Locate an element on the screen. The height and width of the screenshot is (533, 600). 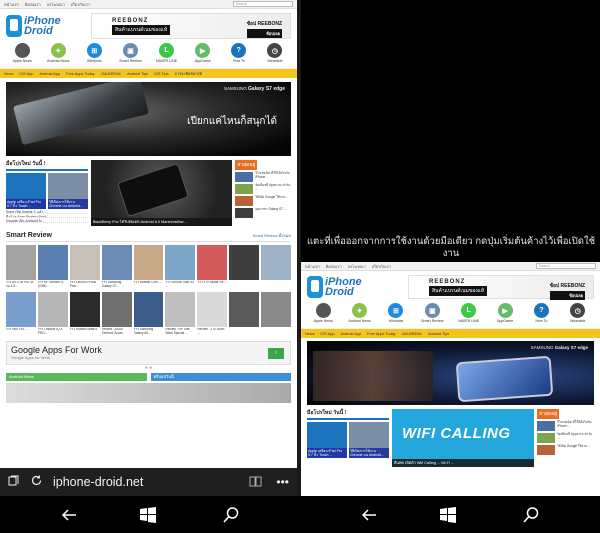
ticker-item: Android Tips is located at coordinates (137, 74).